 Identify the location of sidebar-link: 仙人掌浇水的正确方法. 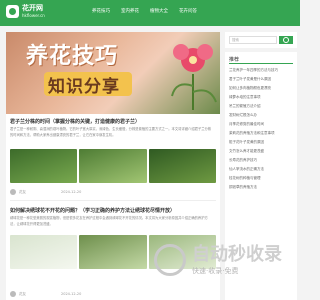
(261, 169).